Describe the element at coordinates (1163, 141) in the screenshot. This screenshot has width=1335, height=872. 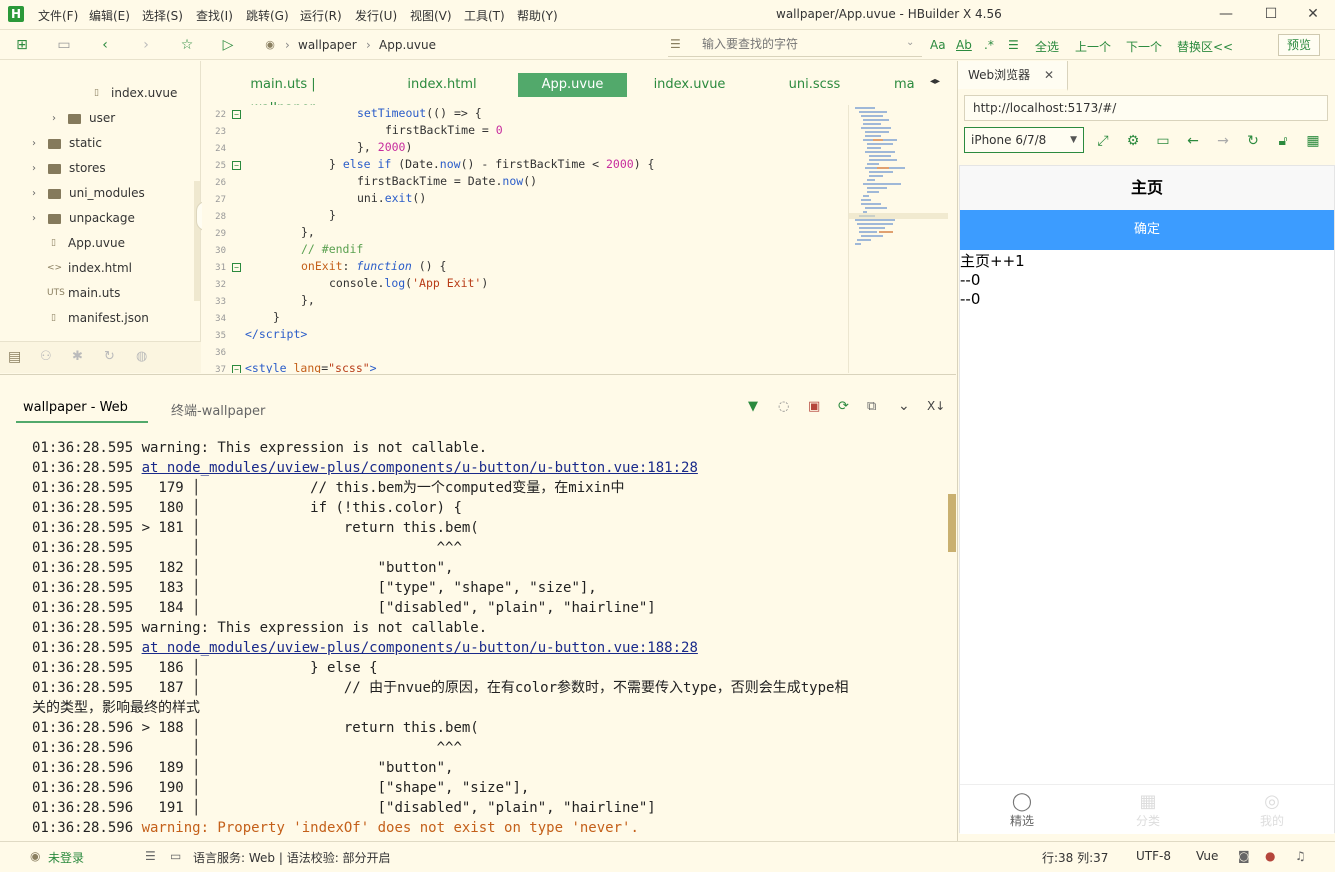
I see `devtools-icon: ▭` at that location.